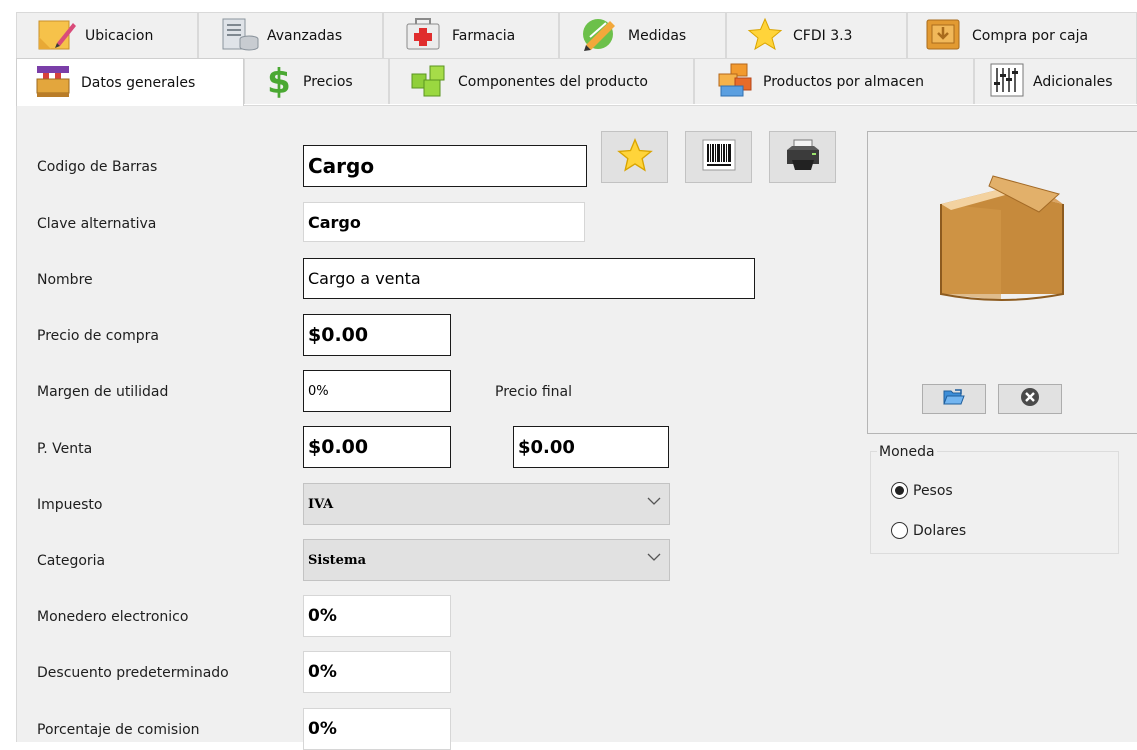 This screenshot has width=1137, height=750. Describe the element at coordinates (98, 336) in the screenshot. I see `precio-compra-label: Precio de compra` at that location.